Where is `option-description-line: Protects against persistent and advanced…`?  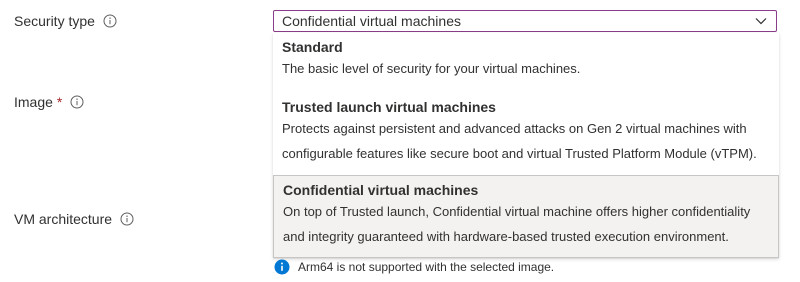
option-description-line: Protects against persistent and advanced… is located at coordinates (514, 128).